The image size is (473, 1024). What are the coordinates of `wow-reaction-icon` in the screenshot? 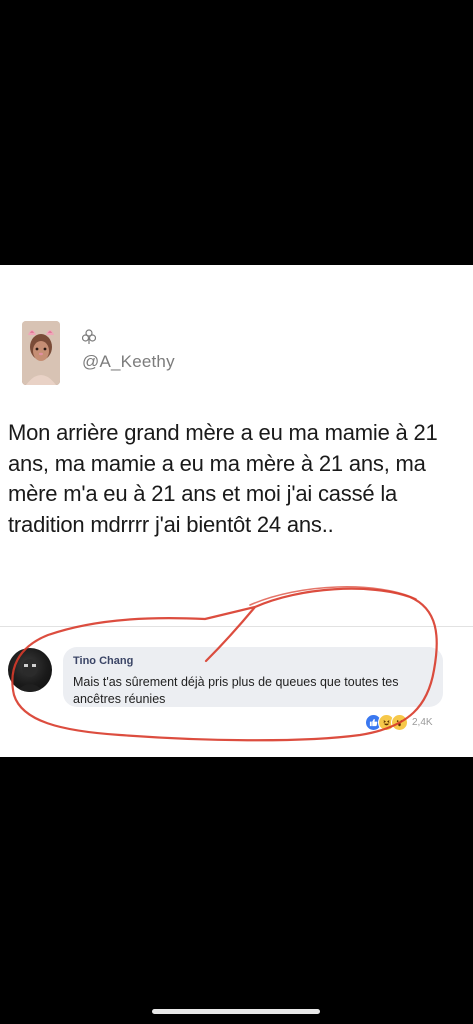 It's located at (399, 722).